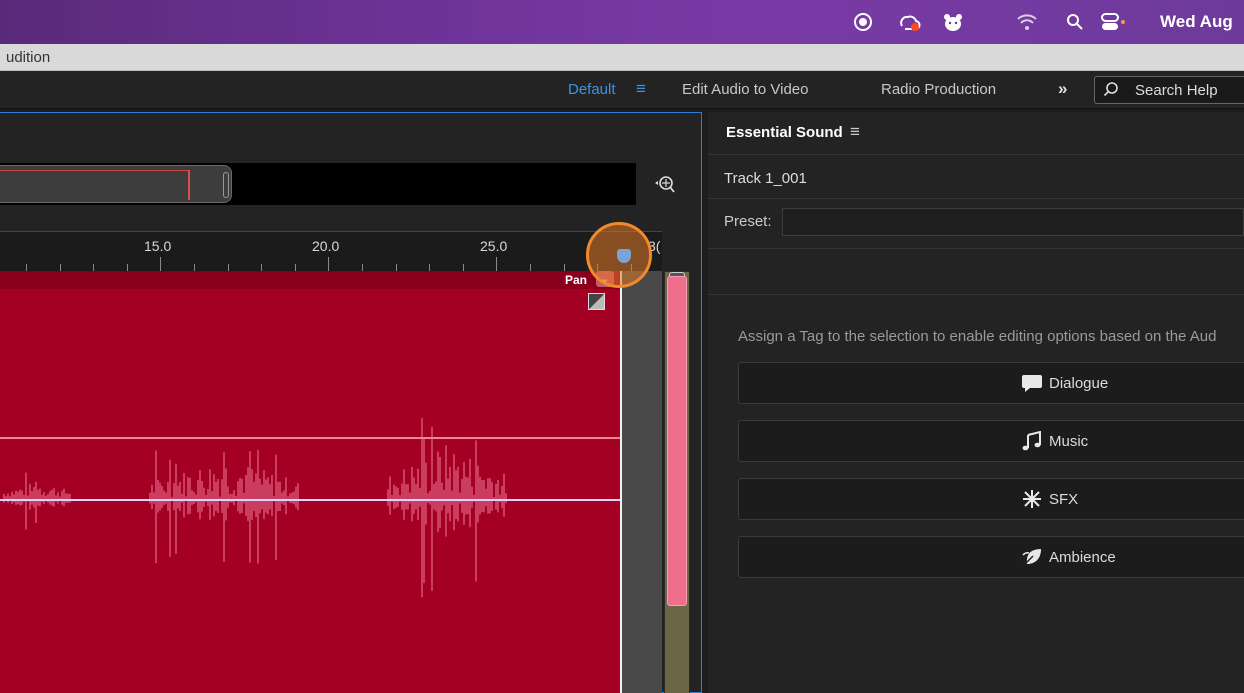  I want to click on preset-dropdown, so click(1013, 222).